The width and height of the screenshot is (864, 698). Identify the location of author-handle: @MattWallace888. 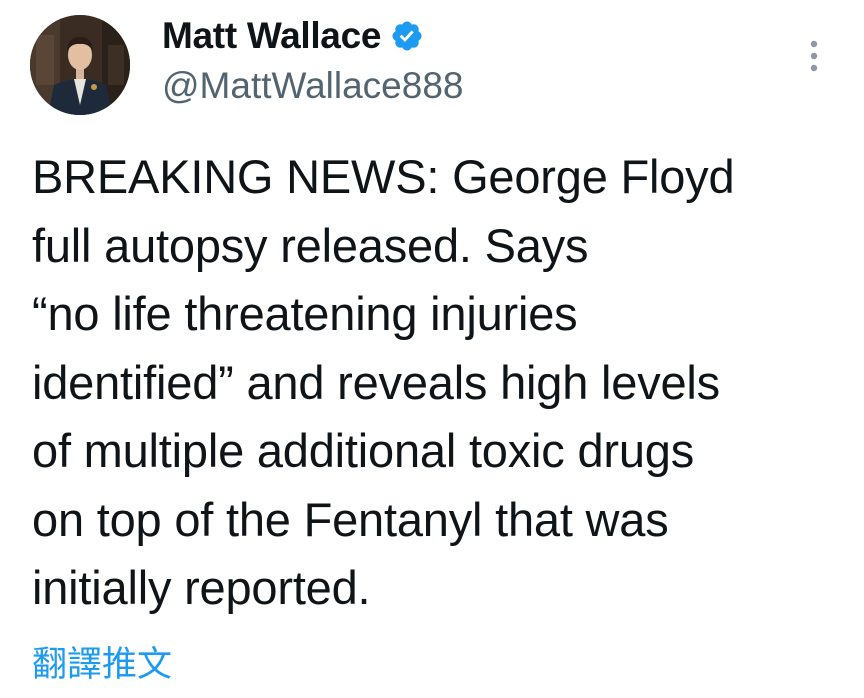
(312, 86).